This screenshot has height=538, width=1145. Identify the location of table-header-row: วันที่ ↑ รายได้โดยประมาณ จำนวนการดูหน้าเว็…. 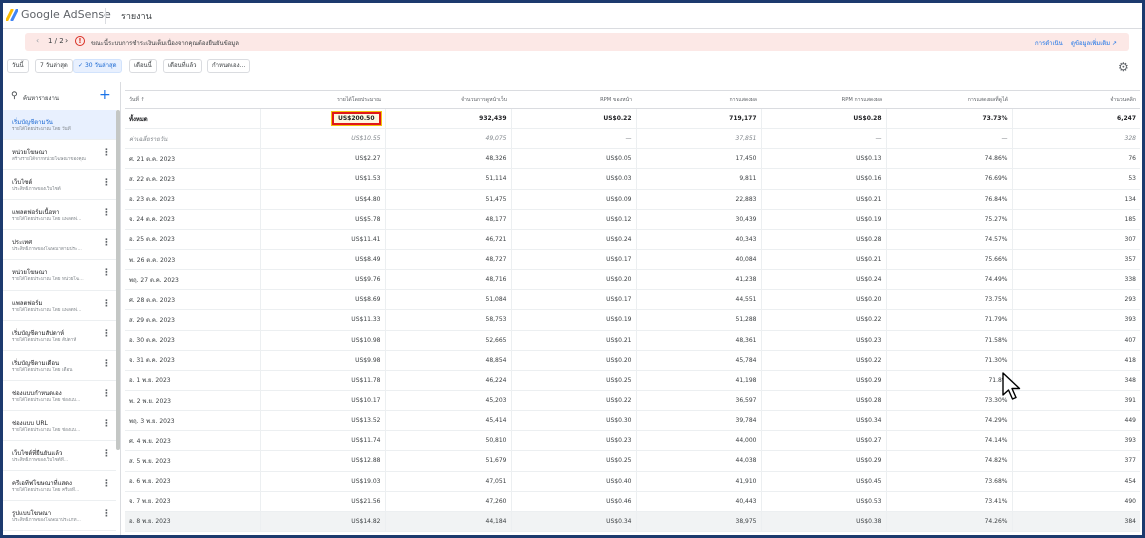
(632, 99).